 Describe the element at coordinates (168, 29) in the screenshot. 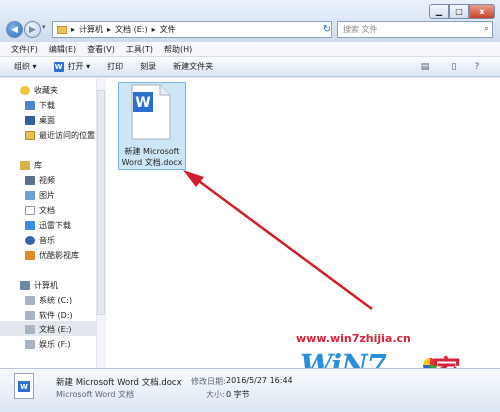

I see `breadcrumb-folder: 文件` at that location.